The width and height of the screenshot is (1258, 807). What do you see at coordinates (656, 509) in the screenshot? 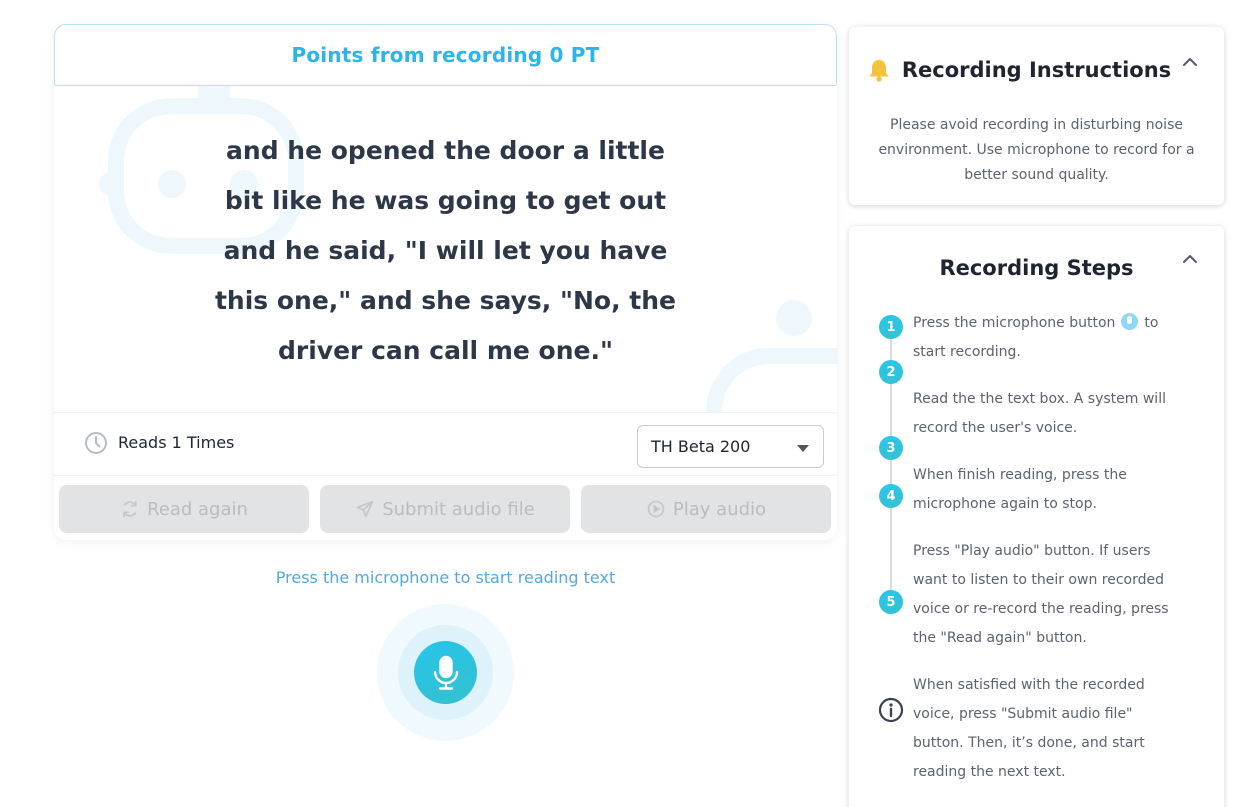
I see `play-circle-icon` at bounding box center [656, 509].